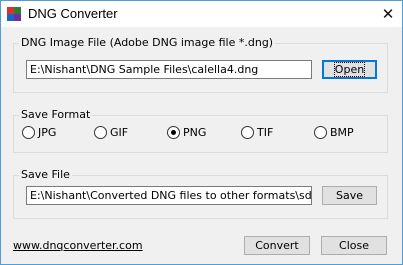 Image resolution: width=403 pixels, height=265 pixels. I want to click on close-icon: ✕, so click(388, 14).